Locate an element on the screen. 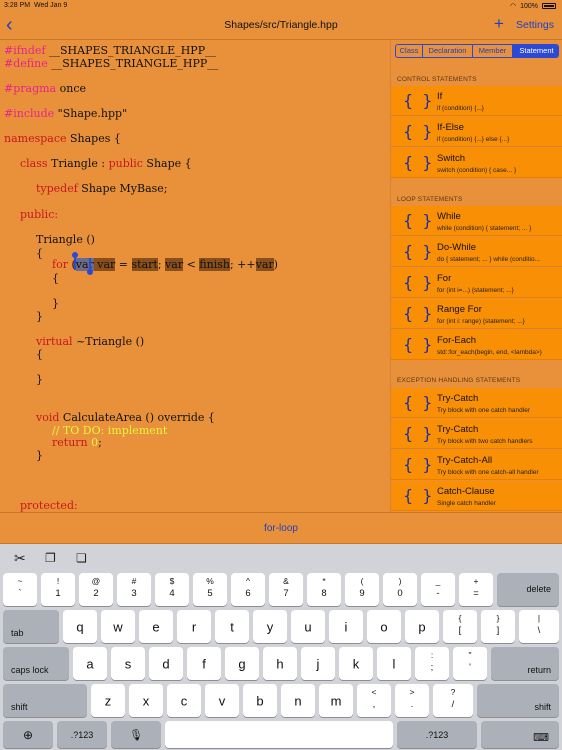  key-5: % 5 is located at coordinates (210, 589).